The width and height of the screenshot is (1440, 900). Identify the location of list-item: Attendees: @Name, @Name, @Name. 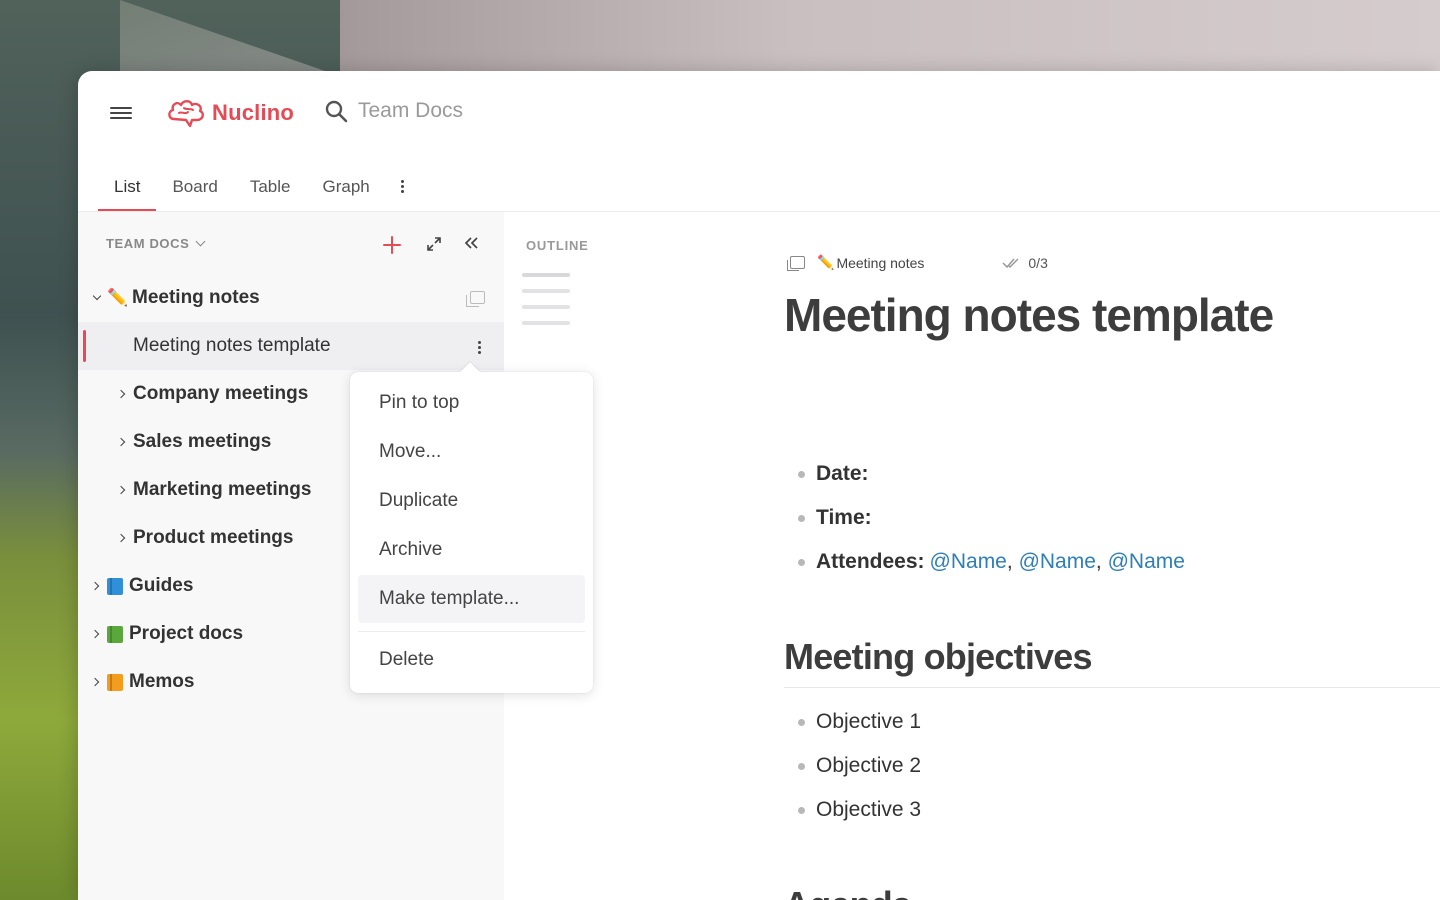
(984, 562).